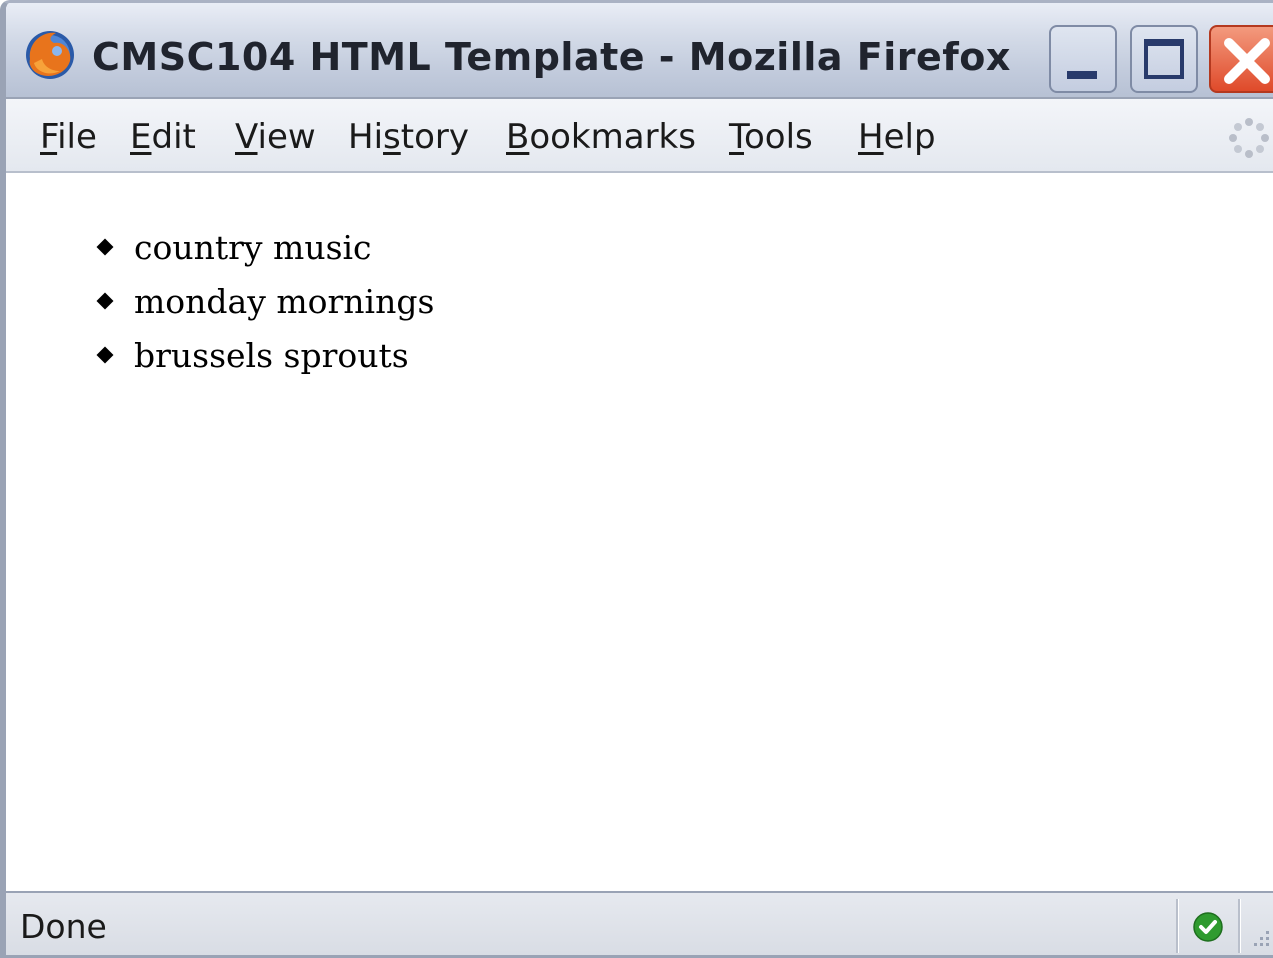  I want to click on menu-file-rest: ile, so click(77, 137).